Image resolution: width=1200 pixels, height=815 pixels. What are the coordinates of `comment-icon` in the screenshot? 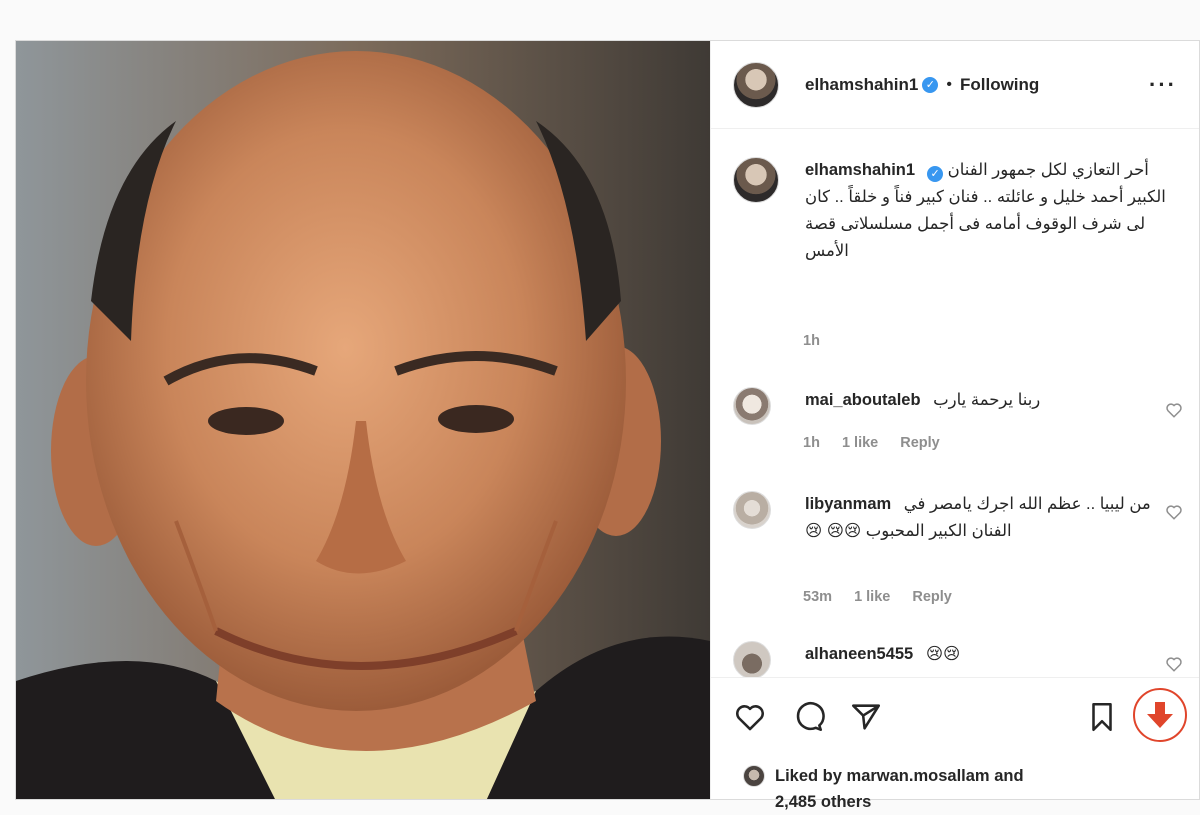 It's located at (808, 717).